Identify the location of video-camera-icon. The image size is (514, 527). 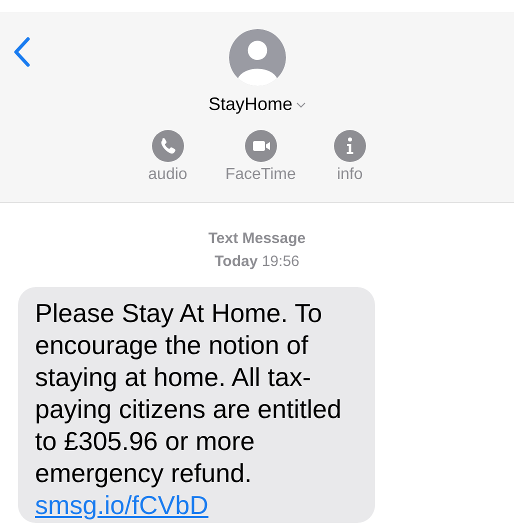
(260, 146).